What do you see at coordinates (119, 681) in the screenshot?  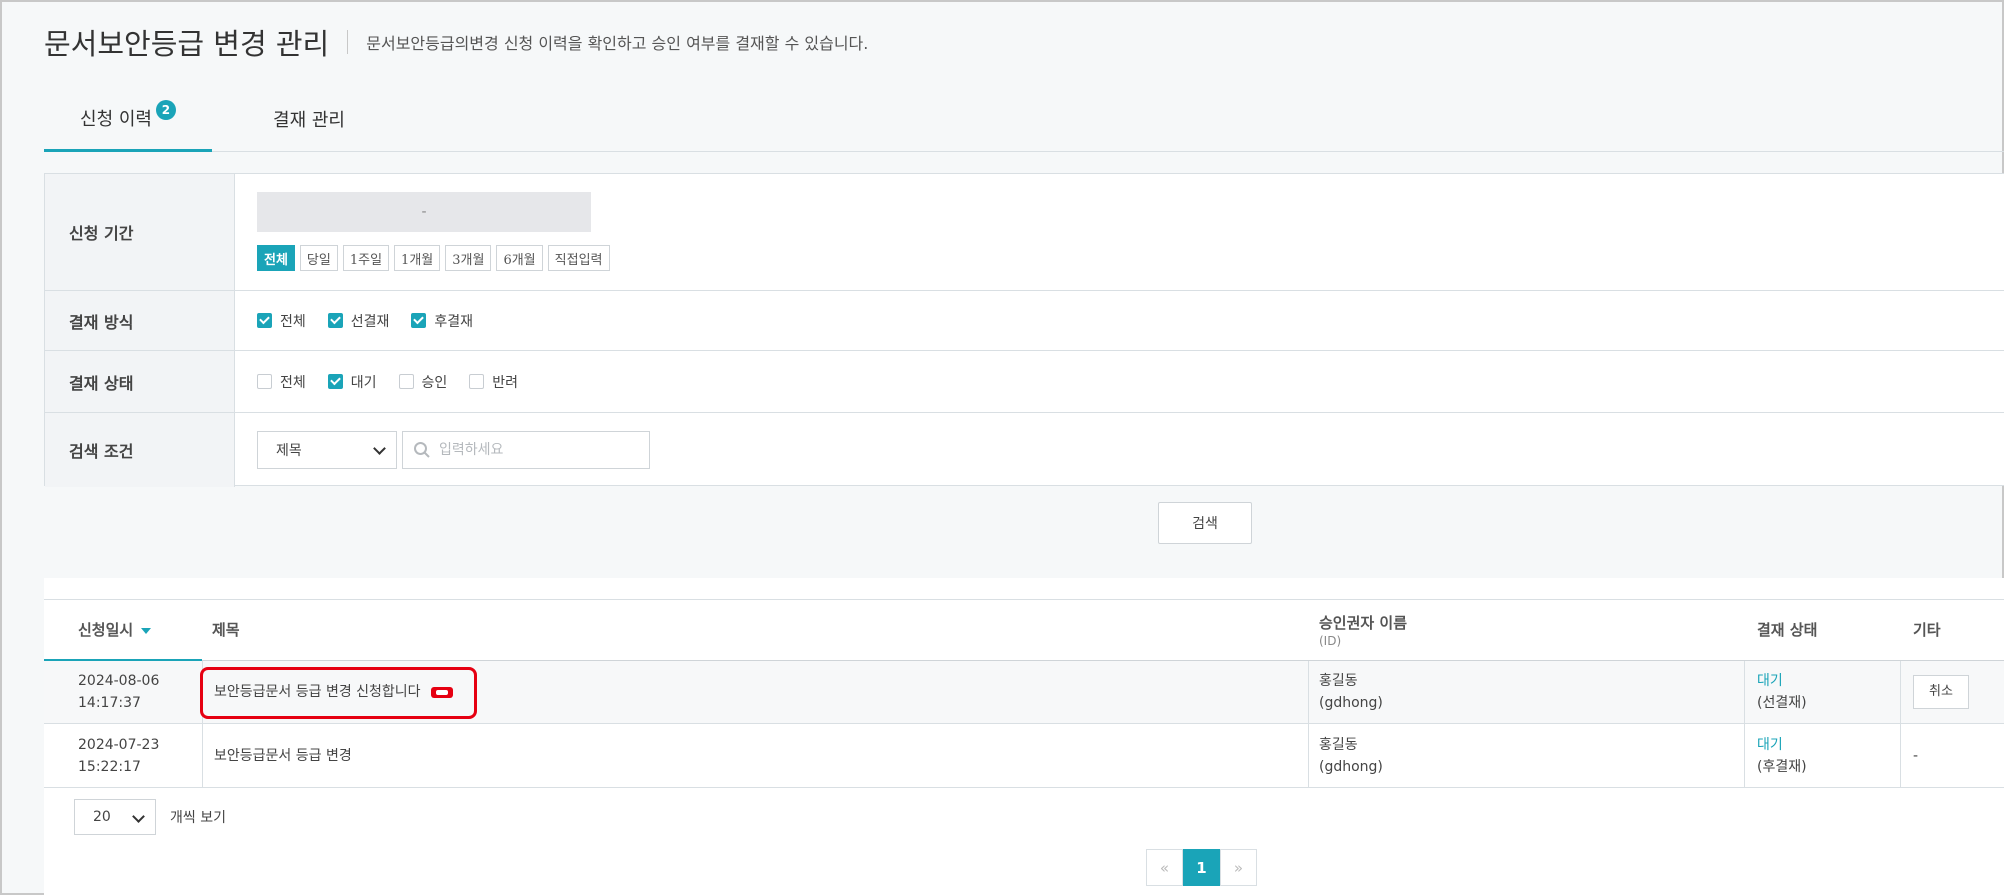 I see `row-date: 2024-08-06` at bounding box center [119, 681].